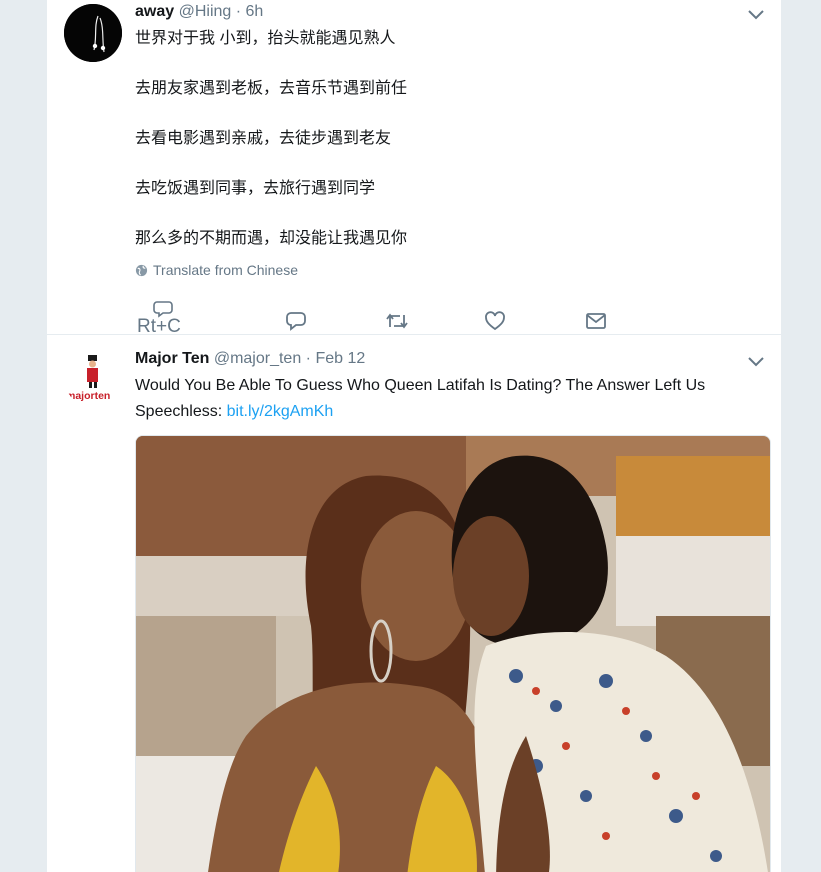  What do you see at coordinates (396, 321) in the screenshot?
I see `retweet-icon` at bounding box center [396, 321].